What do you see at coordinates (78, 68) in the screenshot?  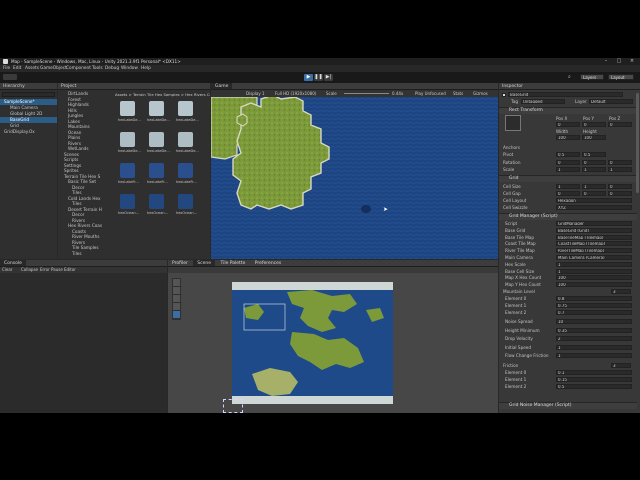 I see `menu-component: Component` at bounding box center [78, 68].